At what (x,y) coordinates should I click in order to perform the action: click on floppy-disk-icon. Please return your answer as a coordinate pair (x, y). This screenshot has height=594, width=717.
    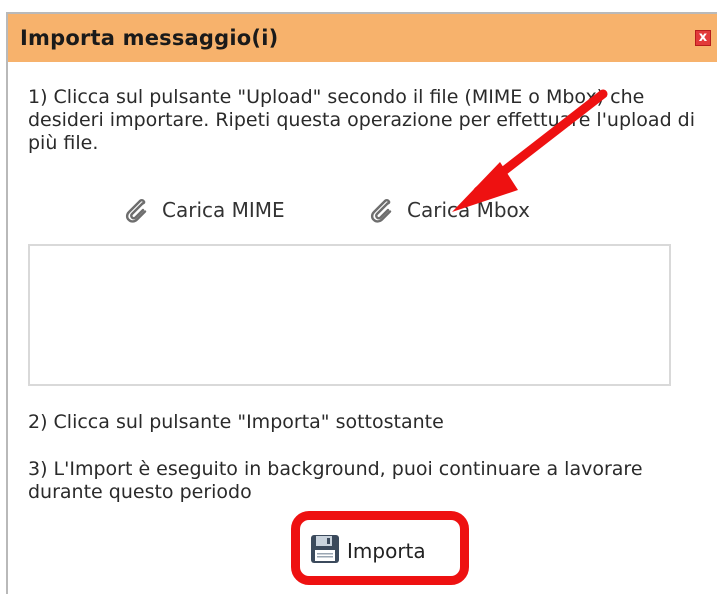
    Looking at the image, I should click on (325, 551).